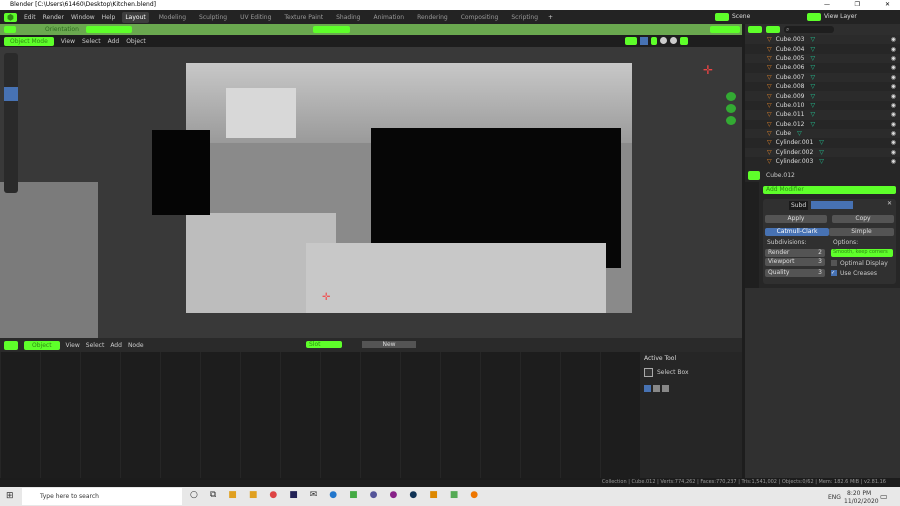  I want to click on tool-shelf, so click(11, 123).